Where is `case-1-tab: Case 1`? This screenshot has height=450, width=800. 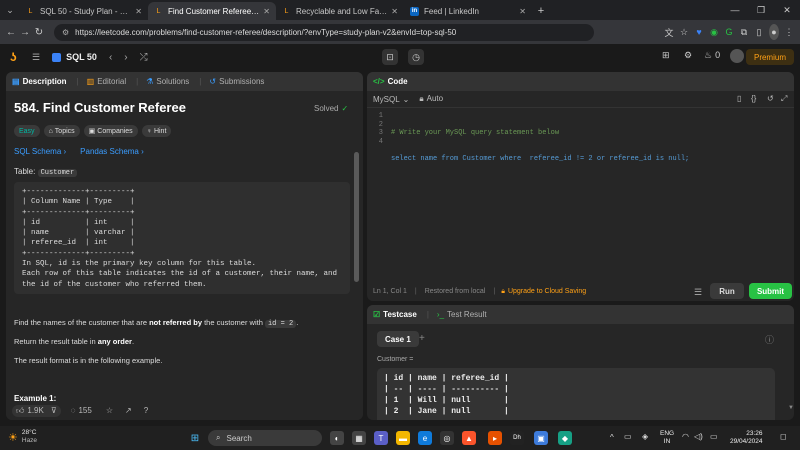 case-1-tab: Case 1 is located at coordinates (398, 339).